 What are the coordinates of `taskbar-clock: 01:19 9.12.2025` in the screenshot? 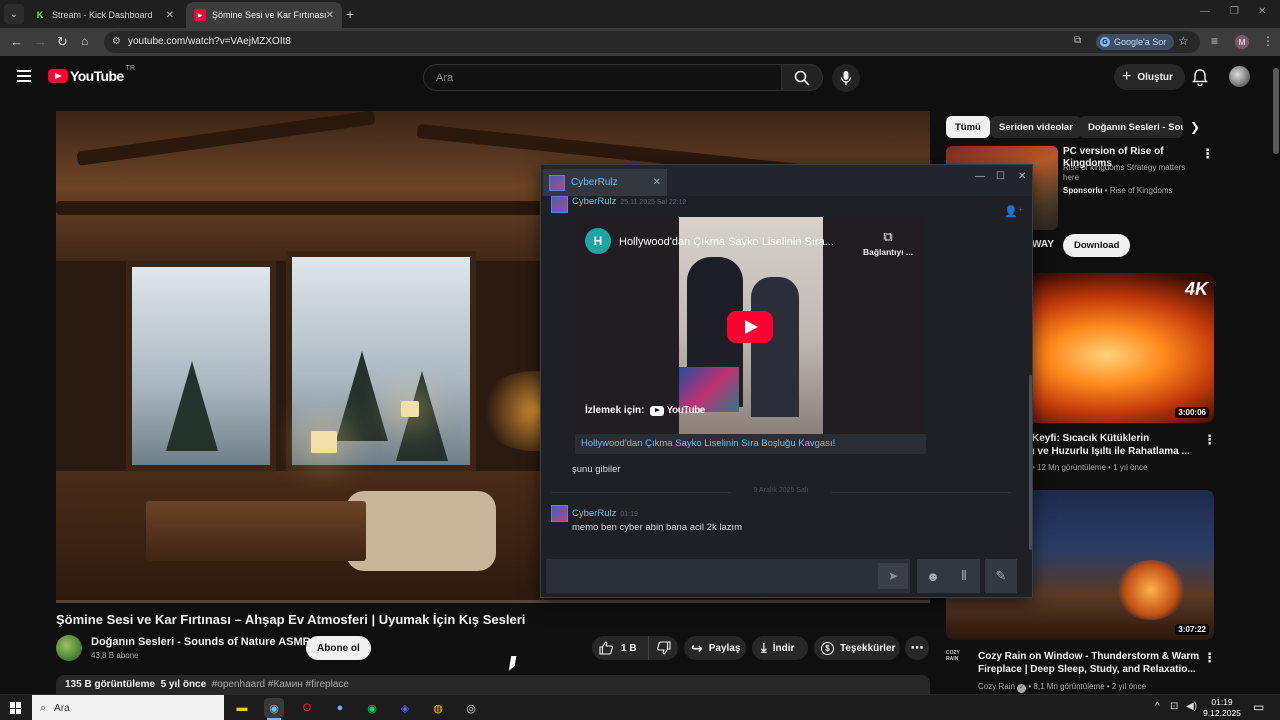 It's located at (1222, 708).